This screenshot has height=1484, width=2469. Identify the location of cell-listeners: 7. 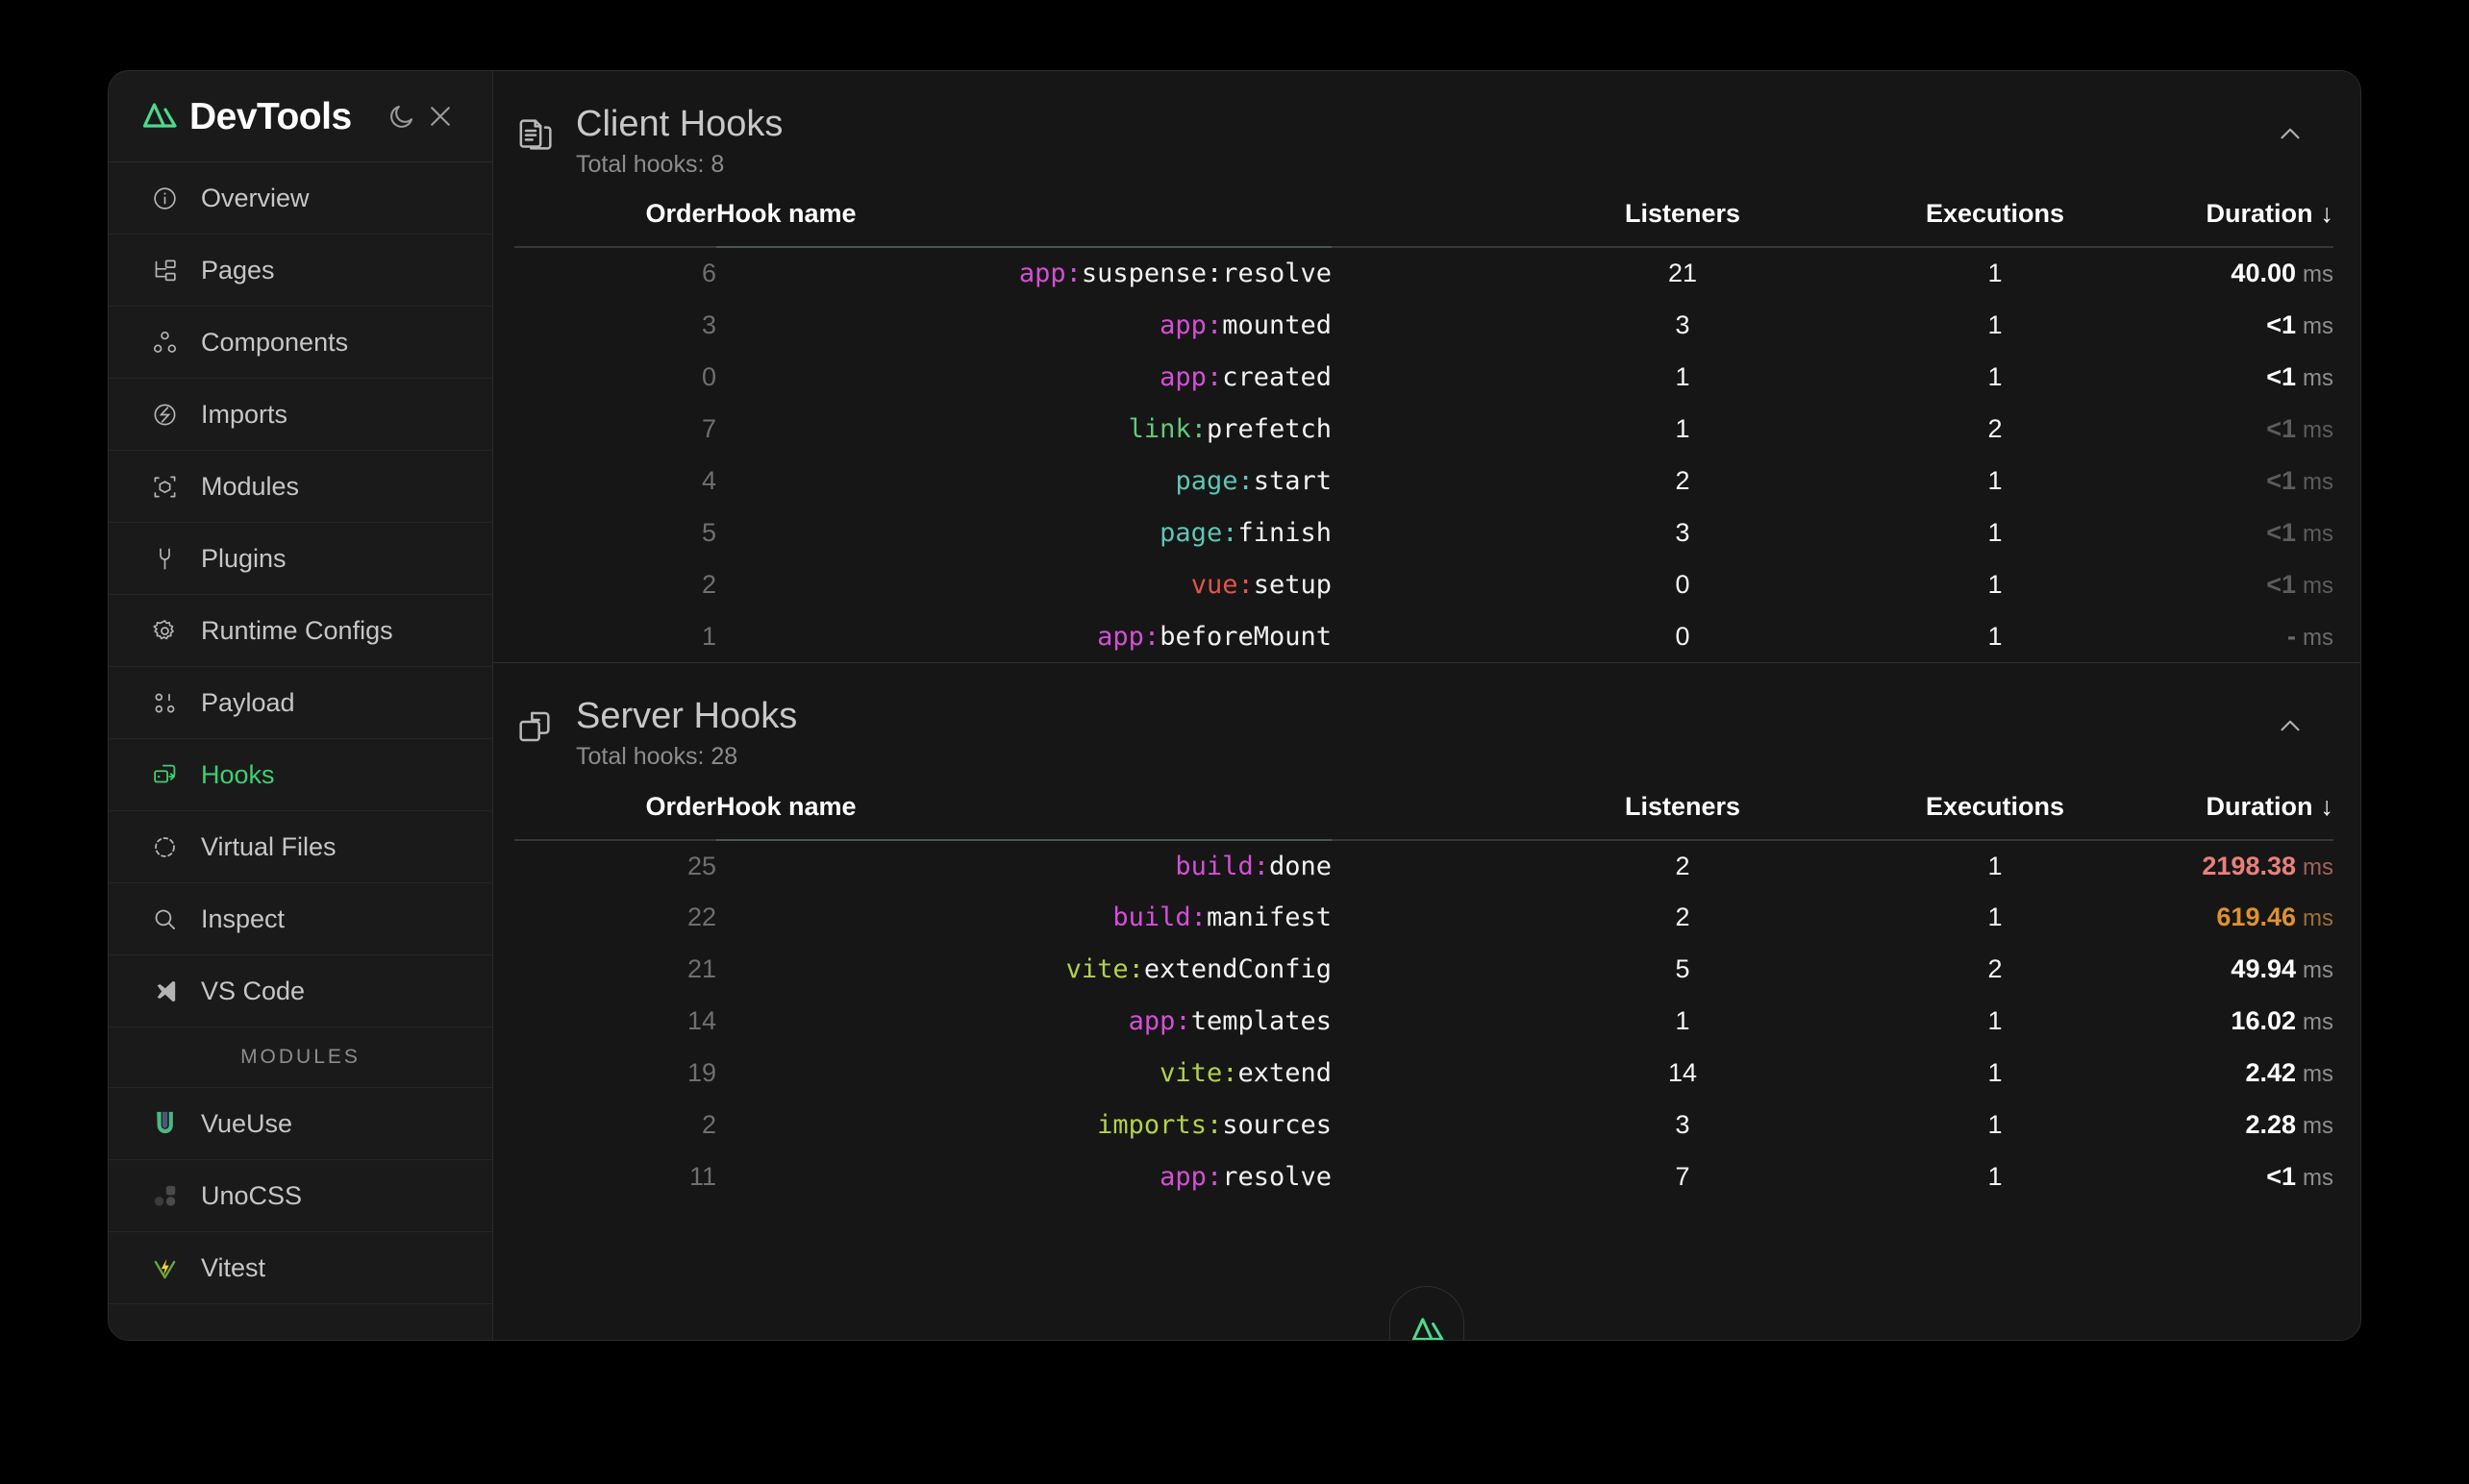
(1682, 1177).